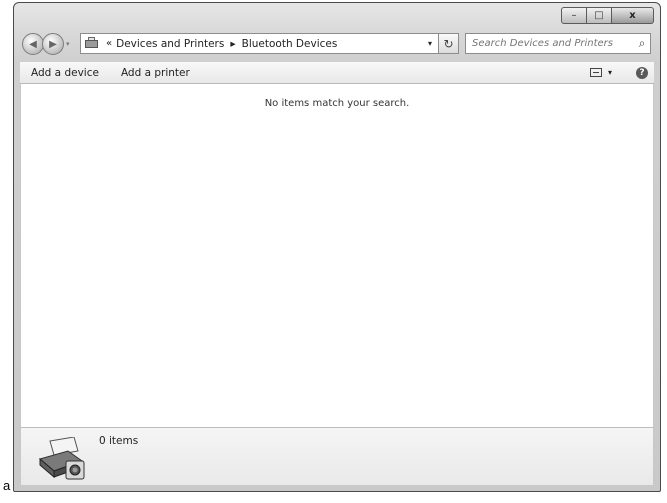 The height and width of the screenshot is (503, 667). I want to click on forward-arrow-icon: ▶, so click(53, 44).